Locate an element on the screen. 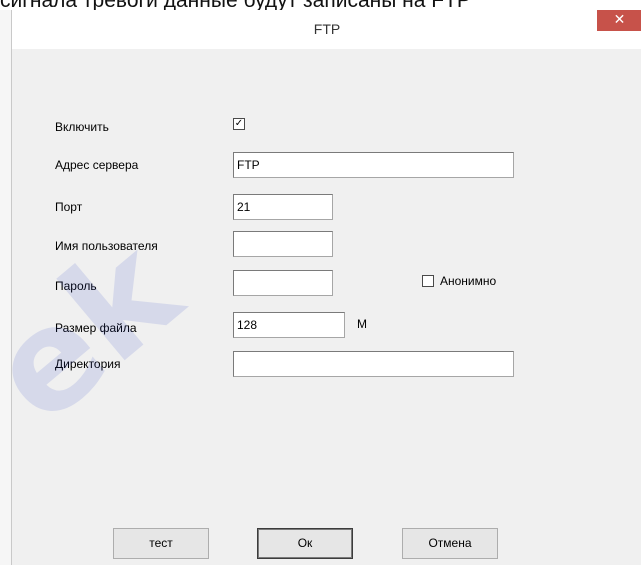 This screenshot has width=641, height=565. checkmark-icon: ✓ is located at coordinates (239, 123).